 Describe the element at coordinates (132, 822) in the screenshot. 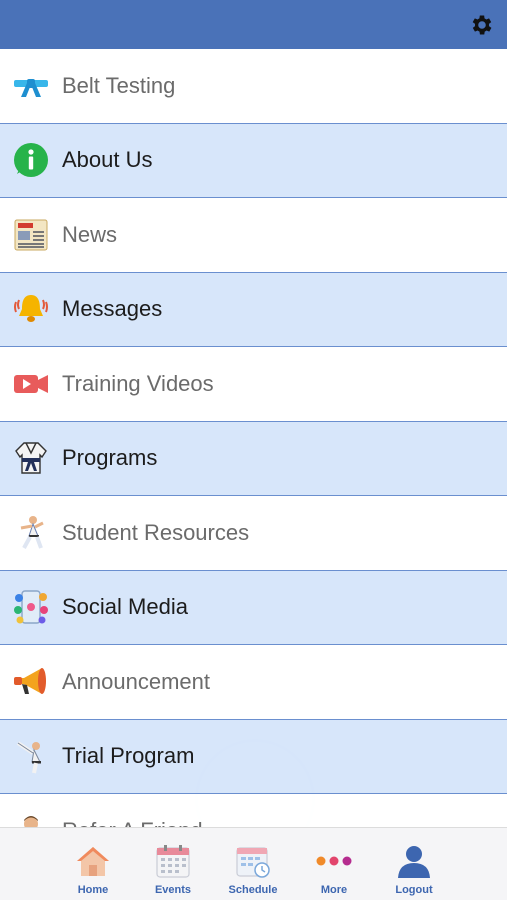

I see `menu-item-label: Refer A Friend` at that location.